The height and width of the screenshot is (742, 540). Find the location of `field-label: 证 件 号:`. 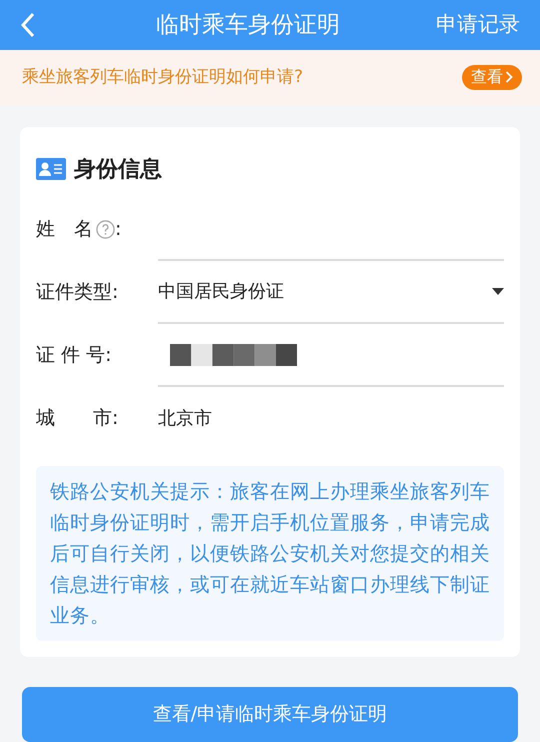

field-label: 证 件 号: is located at coordinates (74, 355).